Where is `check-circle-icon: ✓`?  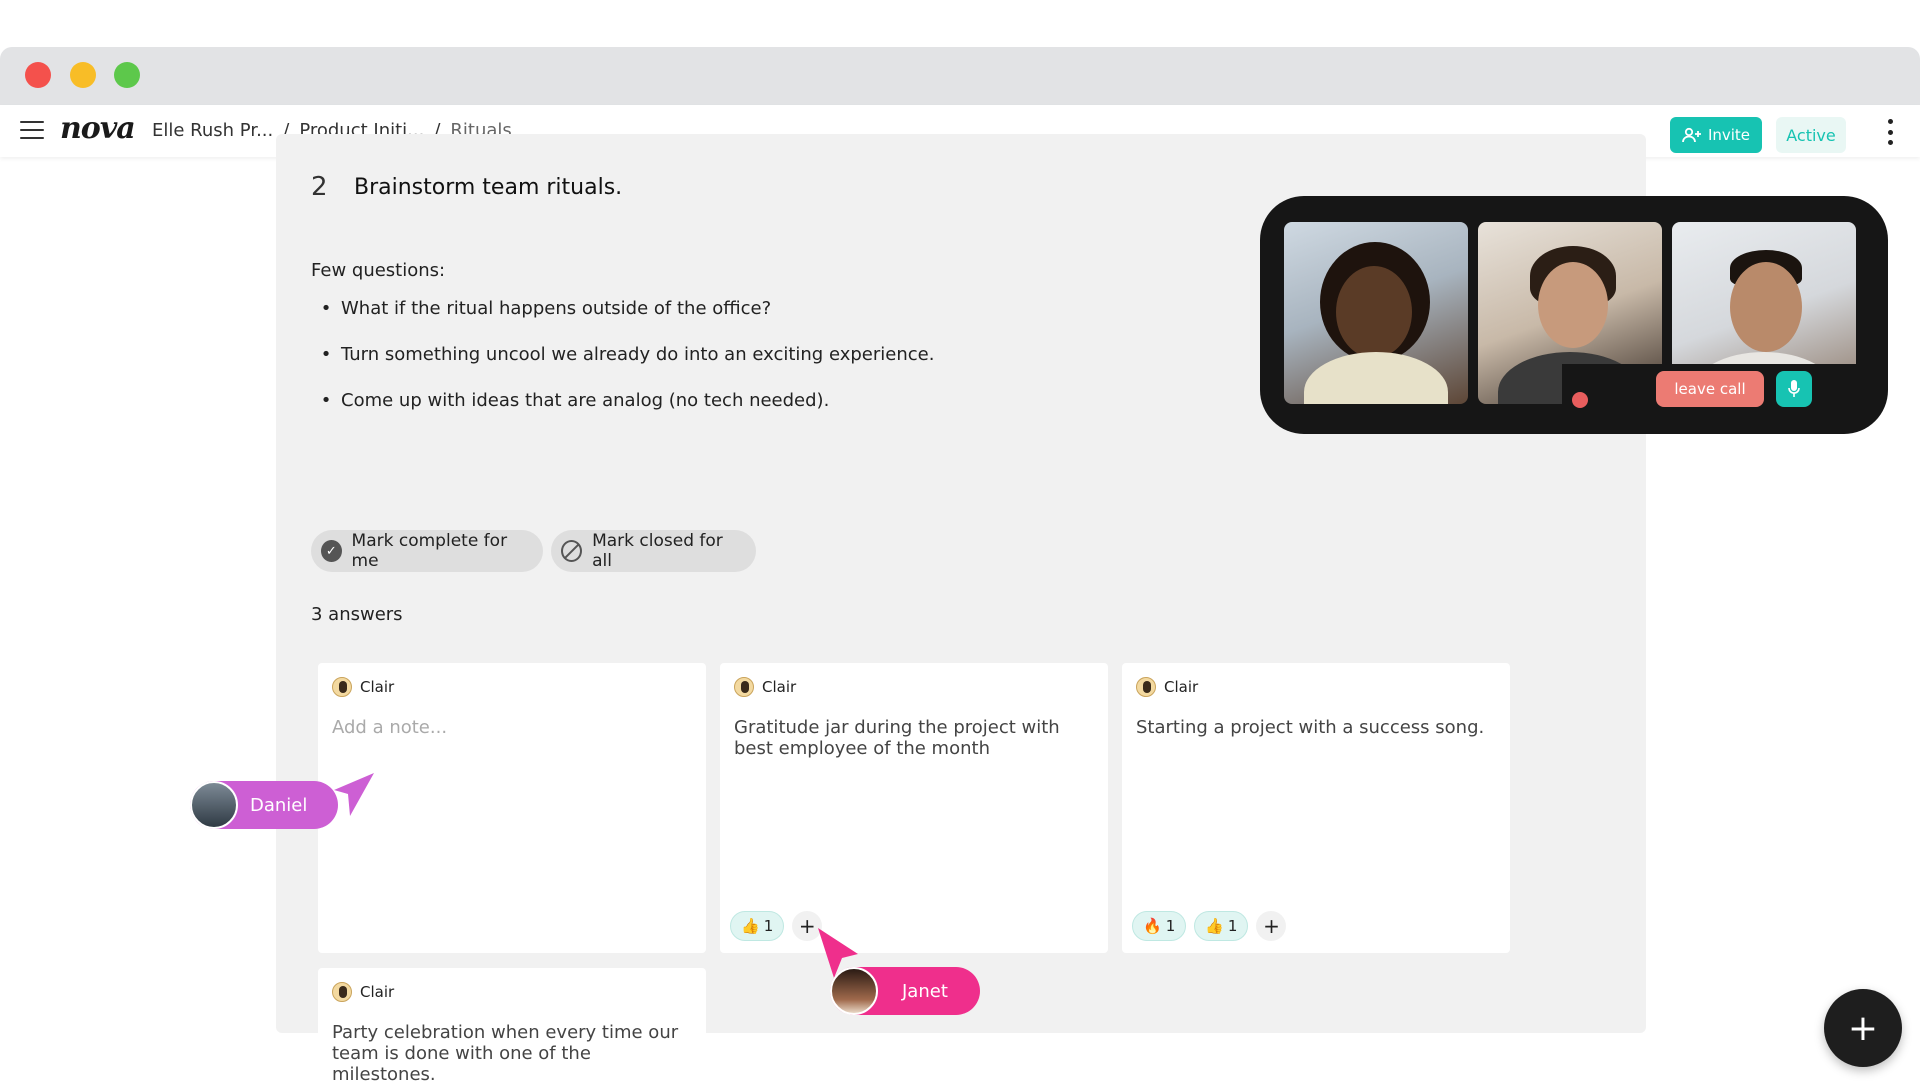 check-circle-icon: ✓ is located at coordinates (331, 551).